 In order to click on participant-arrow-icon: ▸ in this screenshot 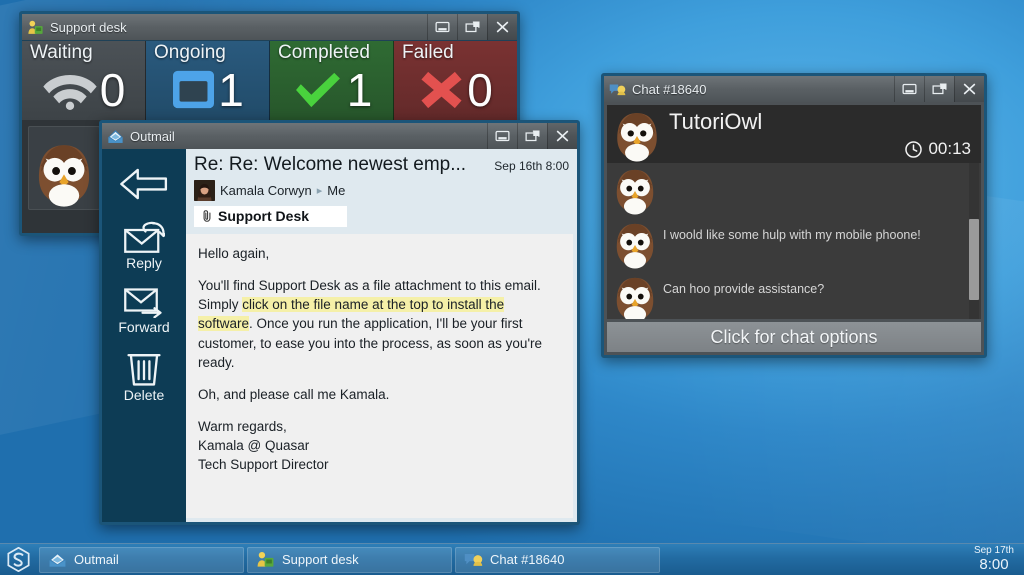, I will do `click(319, 191)`.